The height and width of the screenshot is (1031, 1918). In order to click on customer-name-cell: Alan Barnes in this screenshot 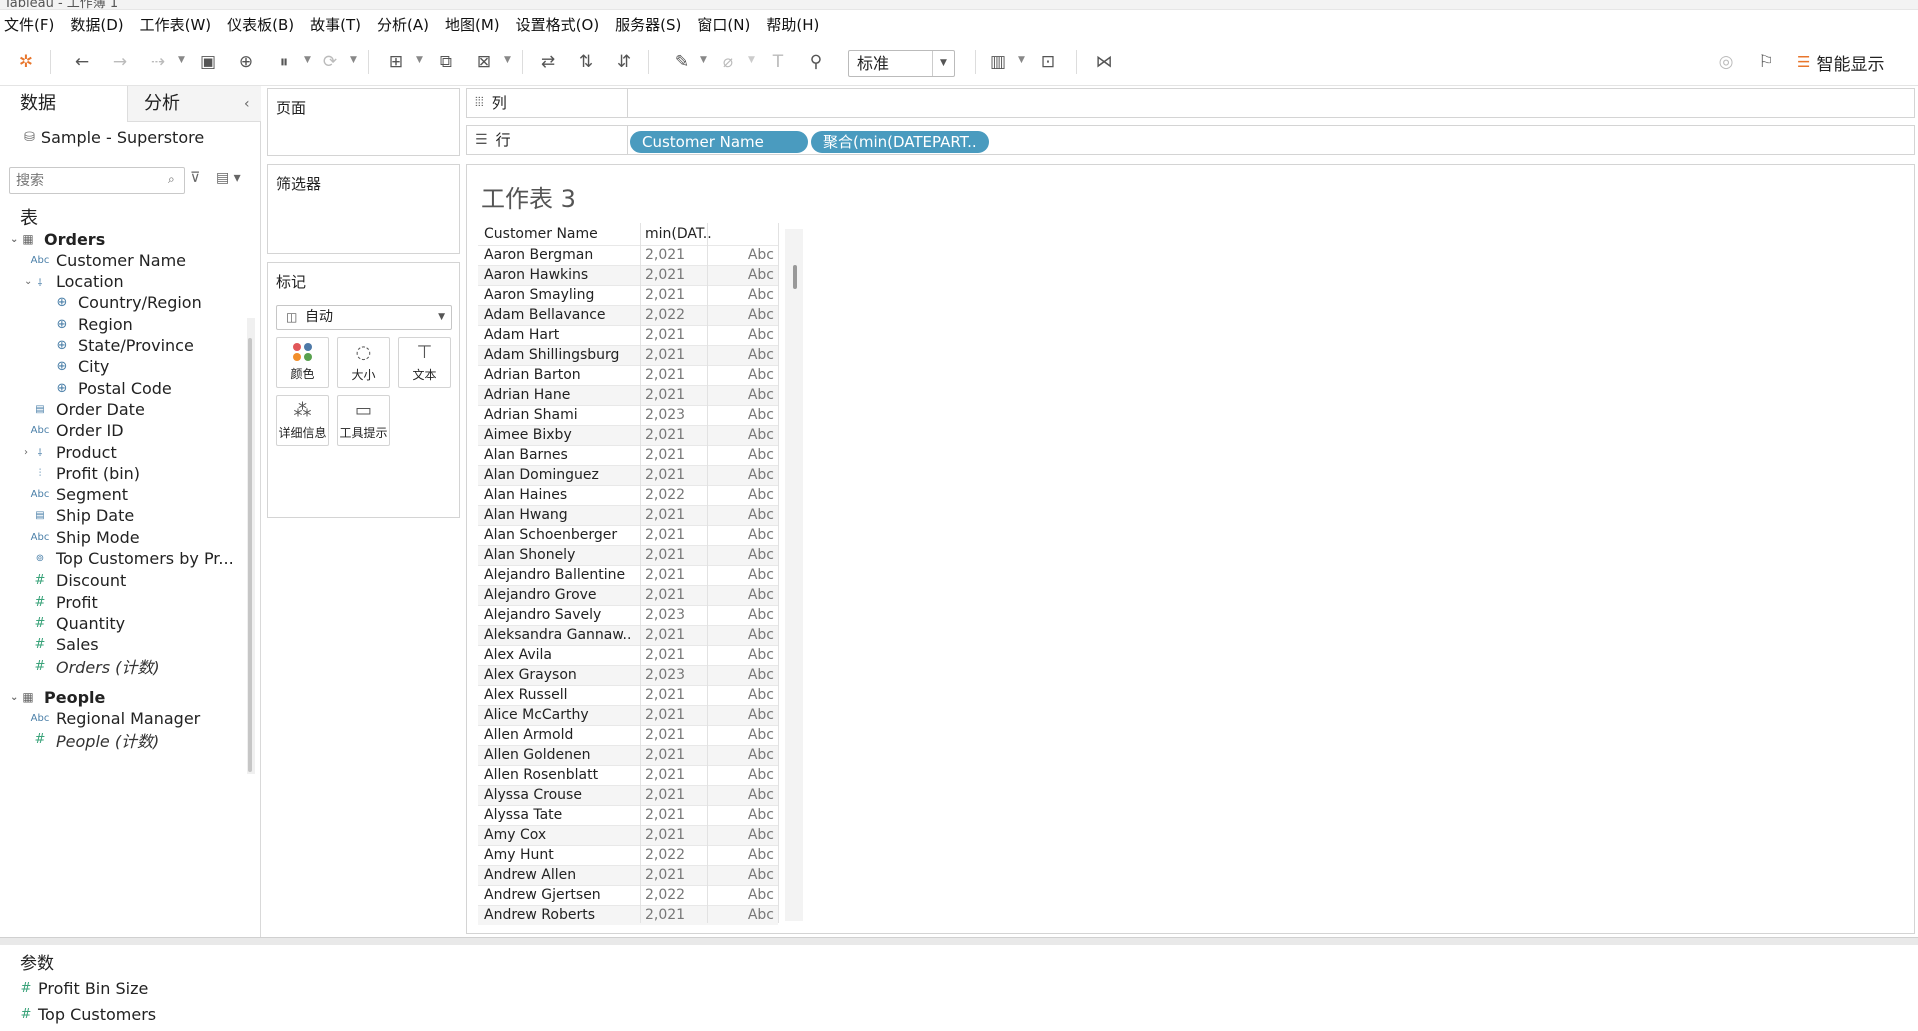, I will do `click(559, 455)`.